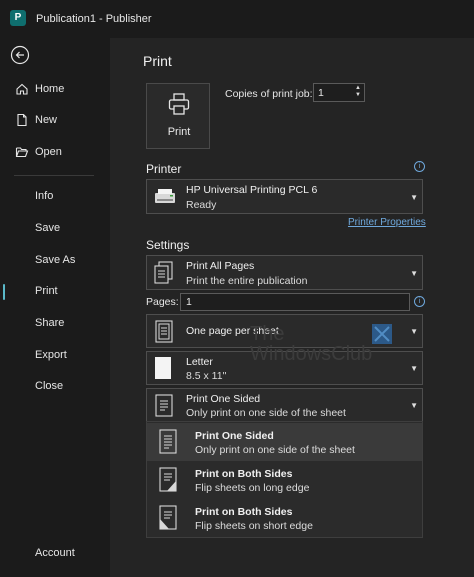 The height and width of the screenshot is (577, 474). I want to click on print-button-label: Print, so click(179, 132).